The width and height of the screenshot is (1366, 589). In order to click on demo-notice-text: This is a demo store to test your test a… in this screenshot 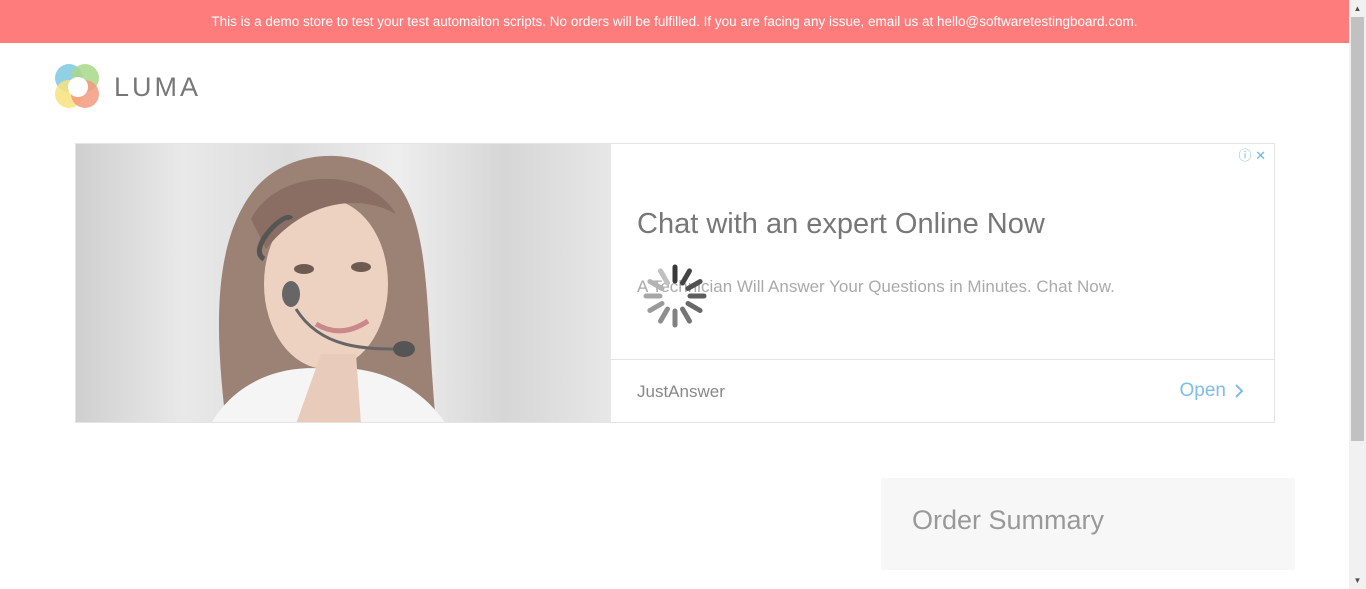, I will do `click(674, 21)`.